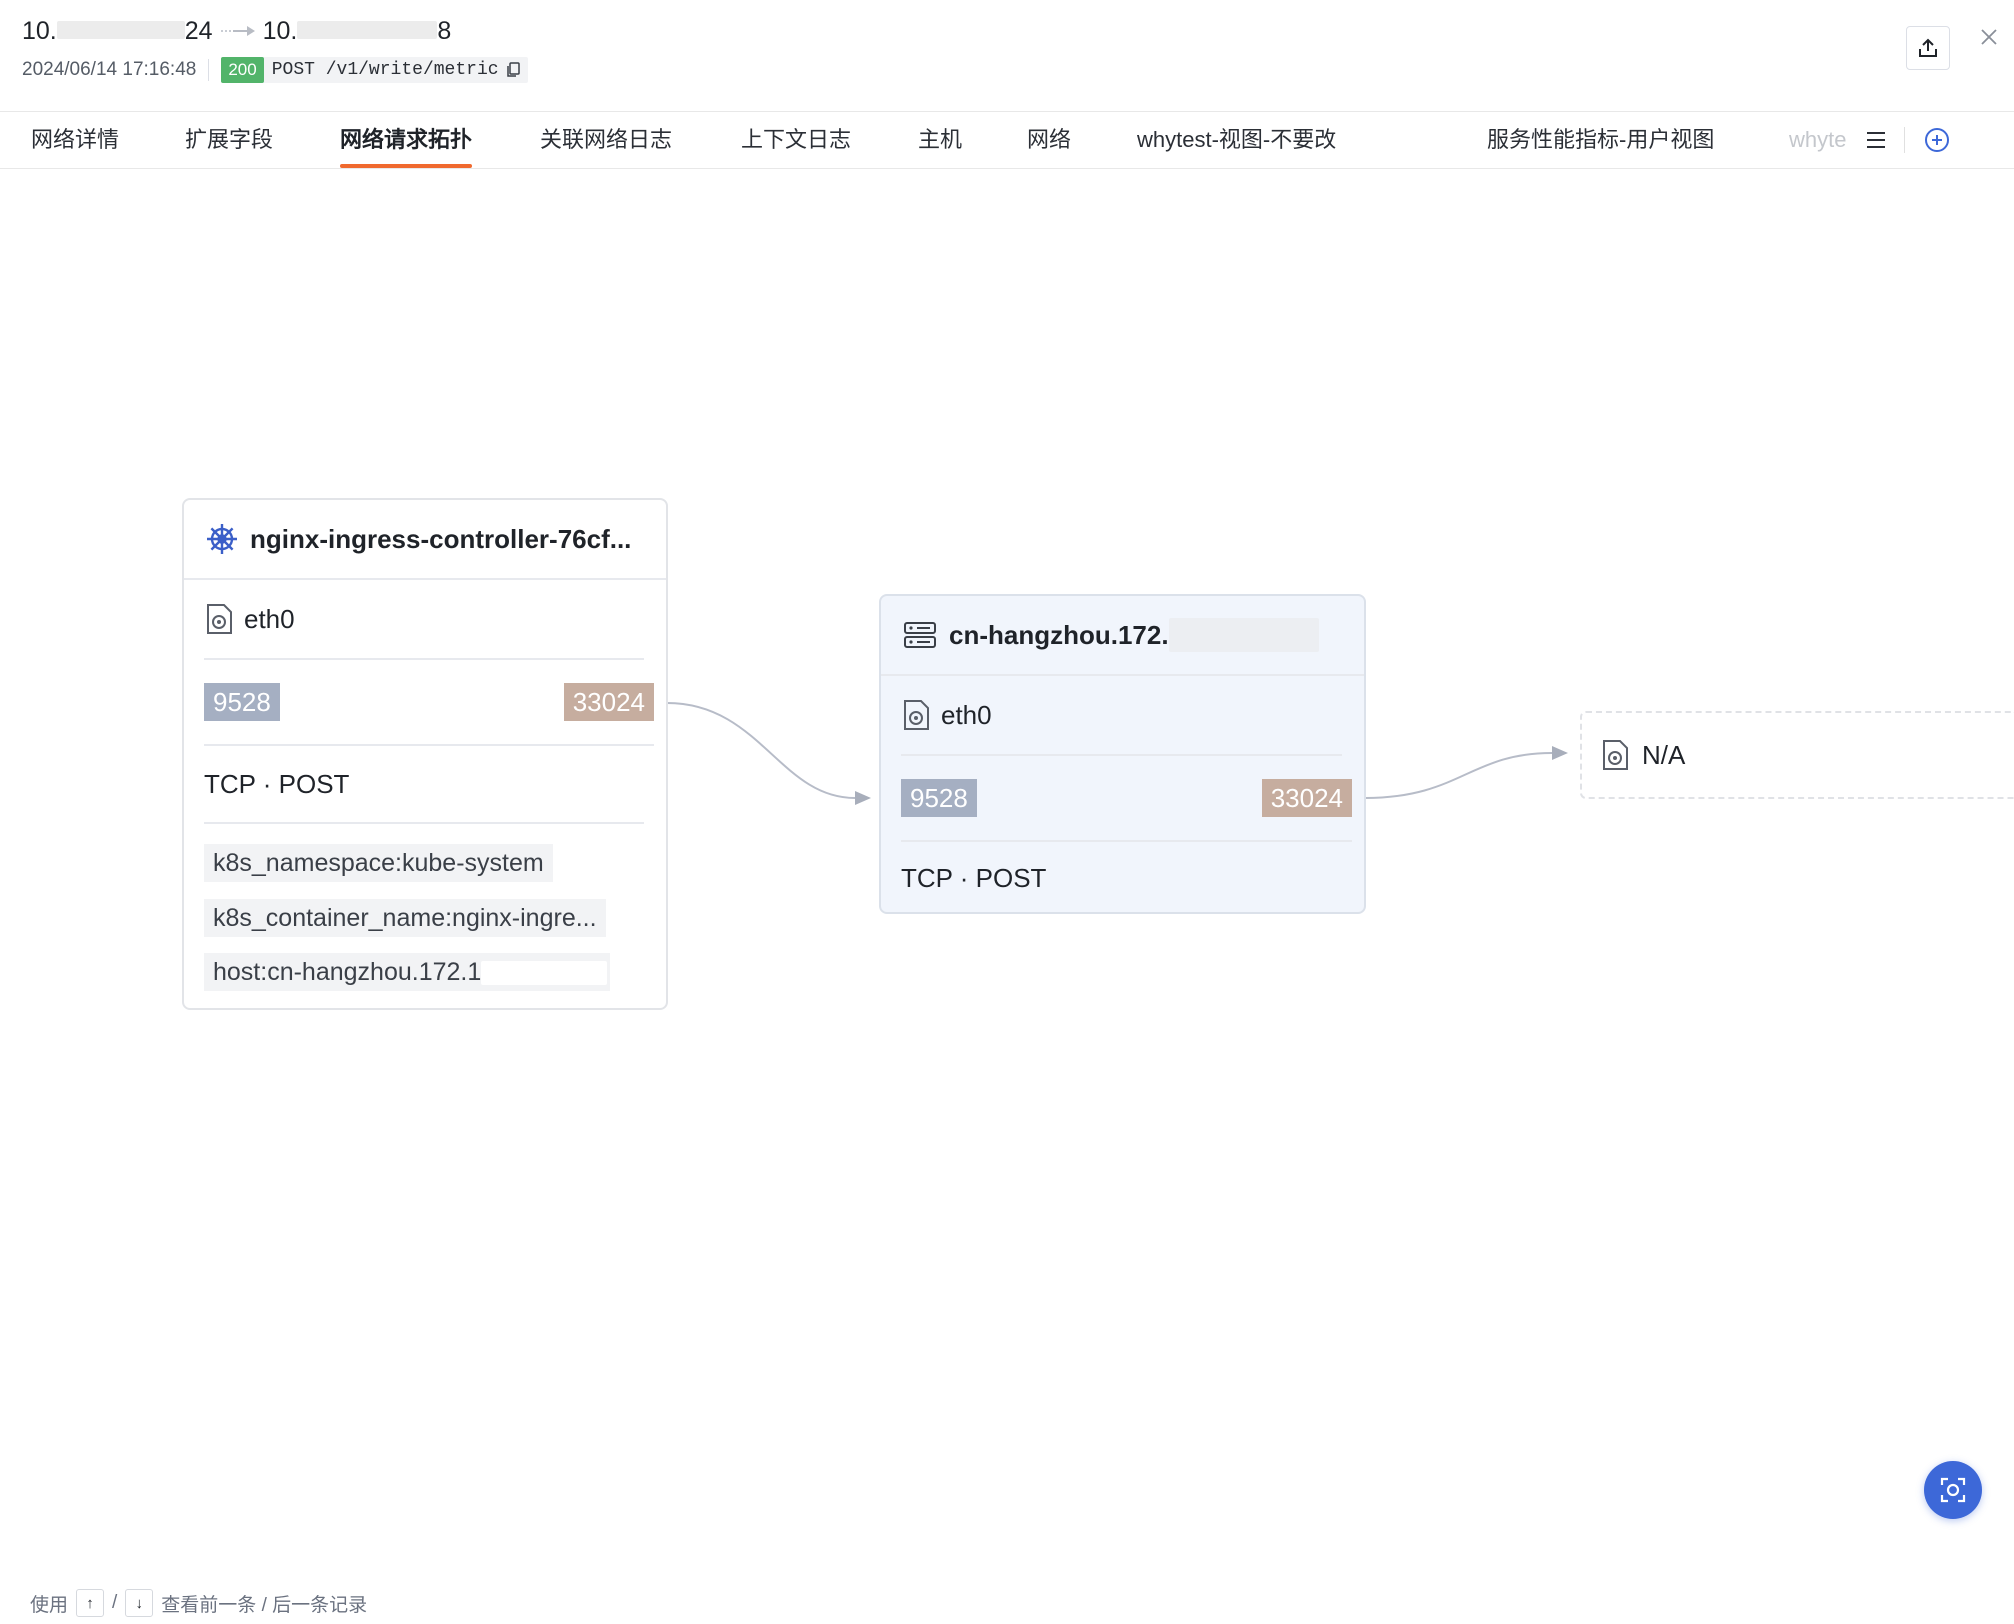 Image resolution: width=2014 pixels, height=1624 pixels. I want to click on hint-prefix: 使用, so click(49, 1605).